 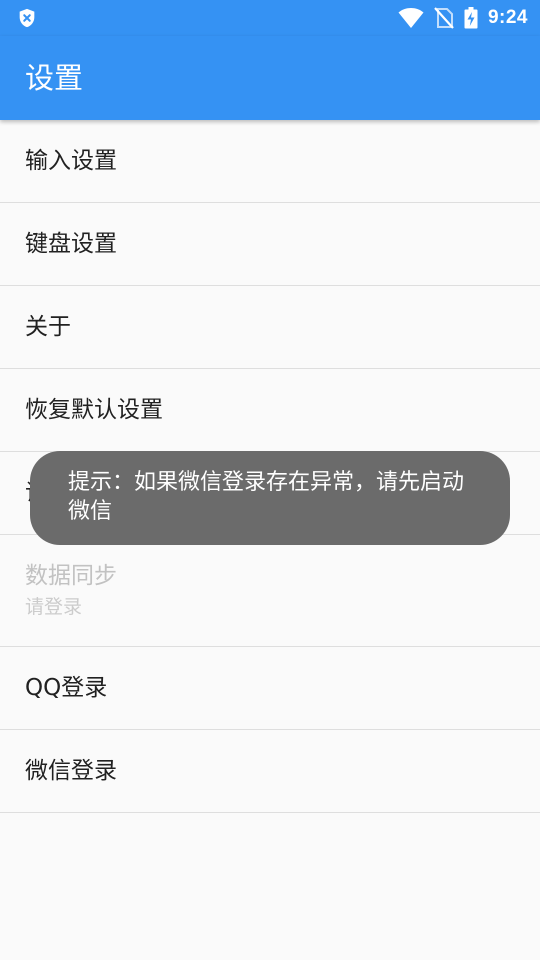 I want to click on battery-charging-icon, so click(x=471, y=18).